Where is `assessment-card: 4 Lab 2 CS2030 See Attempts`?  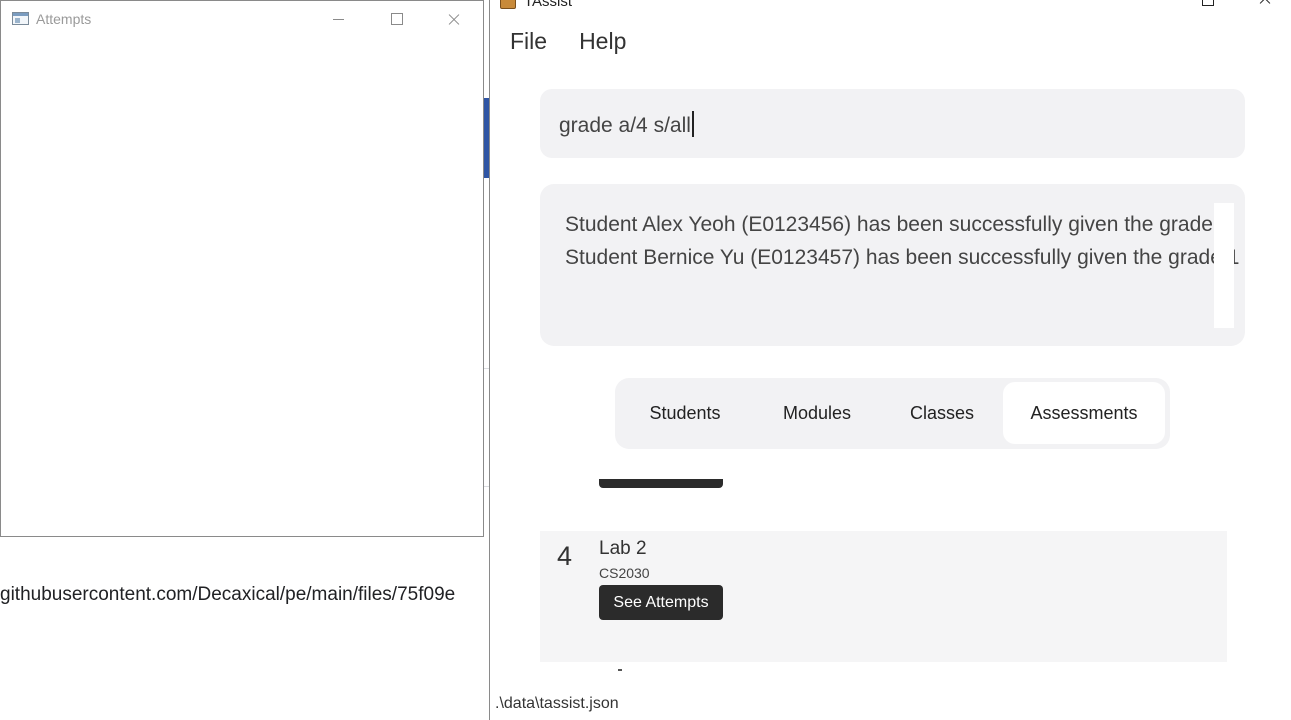 assessment-card: 4 Lab 2 CS2030 See Attempts is located at coordinates (883, 596).